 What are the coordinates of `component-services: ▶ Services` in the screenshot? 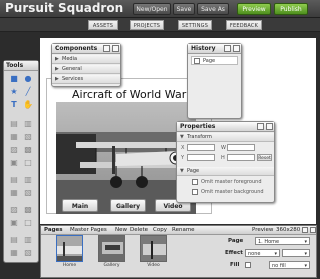 It's located at (86, 79).